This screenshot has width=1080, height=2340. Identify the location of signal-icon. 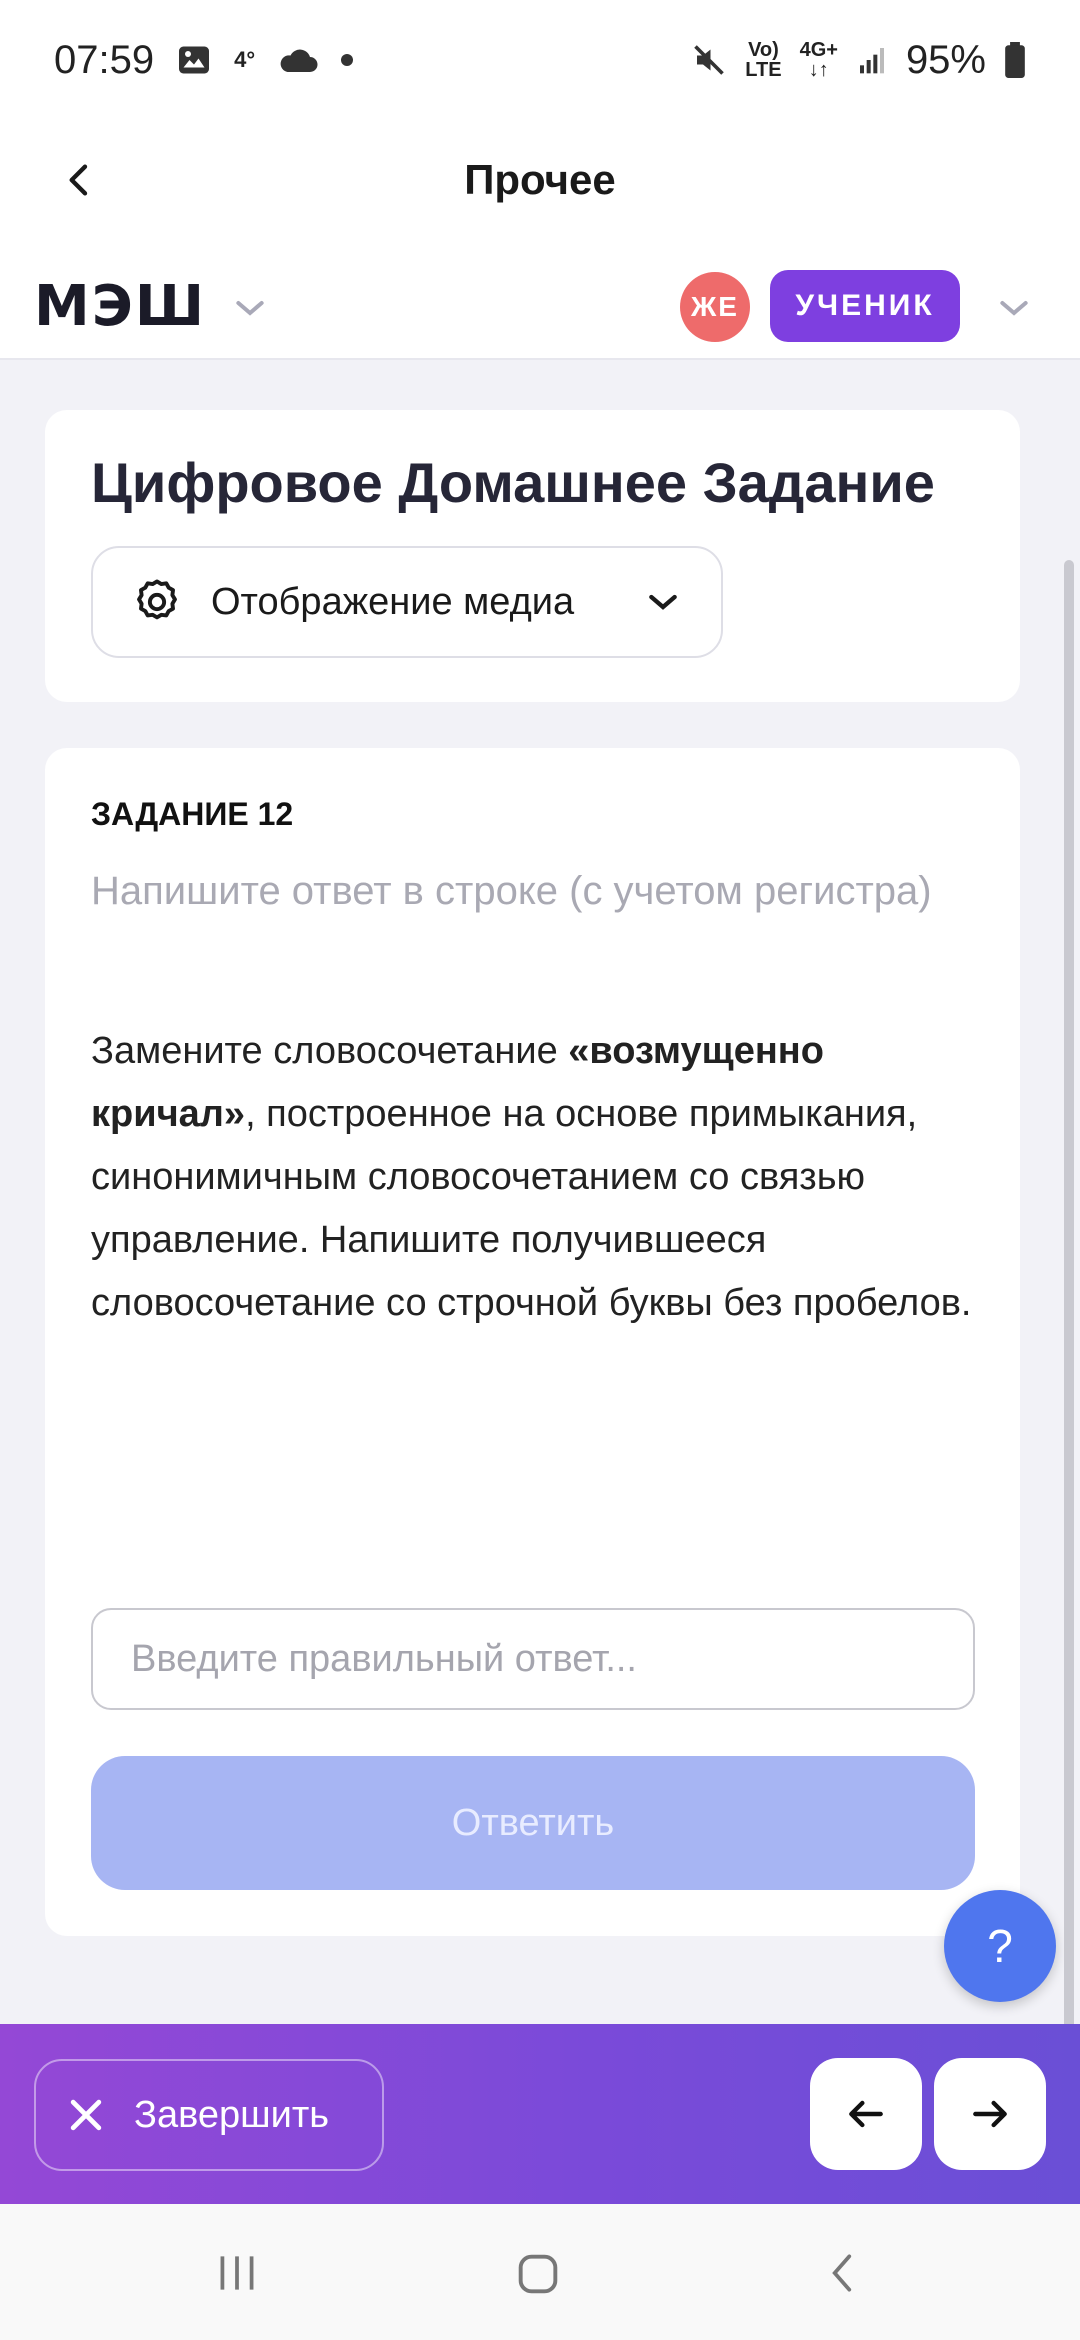
(871, 61).